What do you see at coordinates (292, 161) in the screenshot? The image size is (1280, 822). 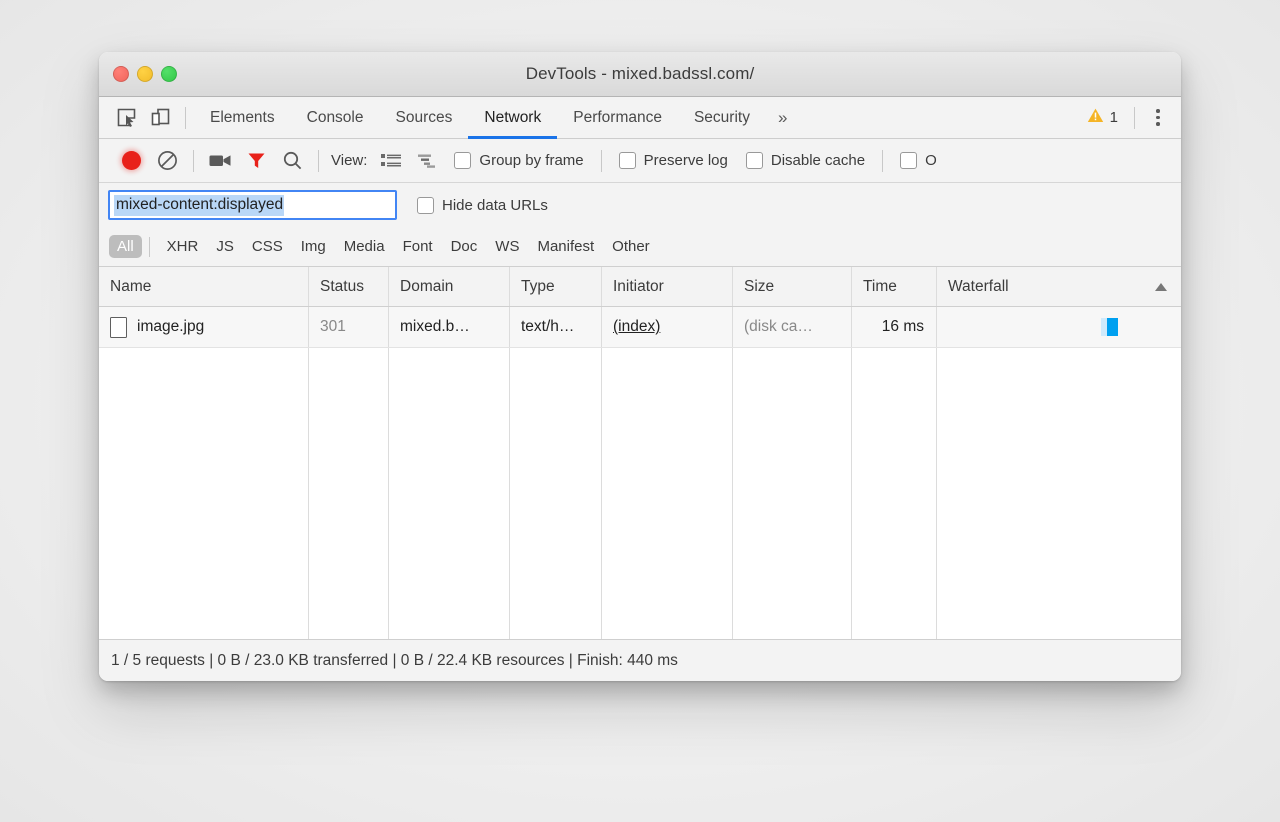 I see `search-magnifier-icon` at bounding box center [292, 161].